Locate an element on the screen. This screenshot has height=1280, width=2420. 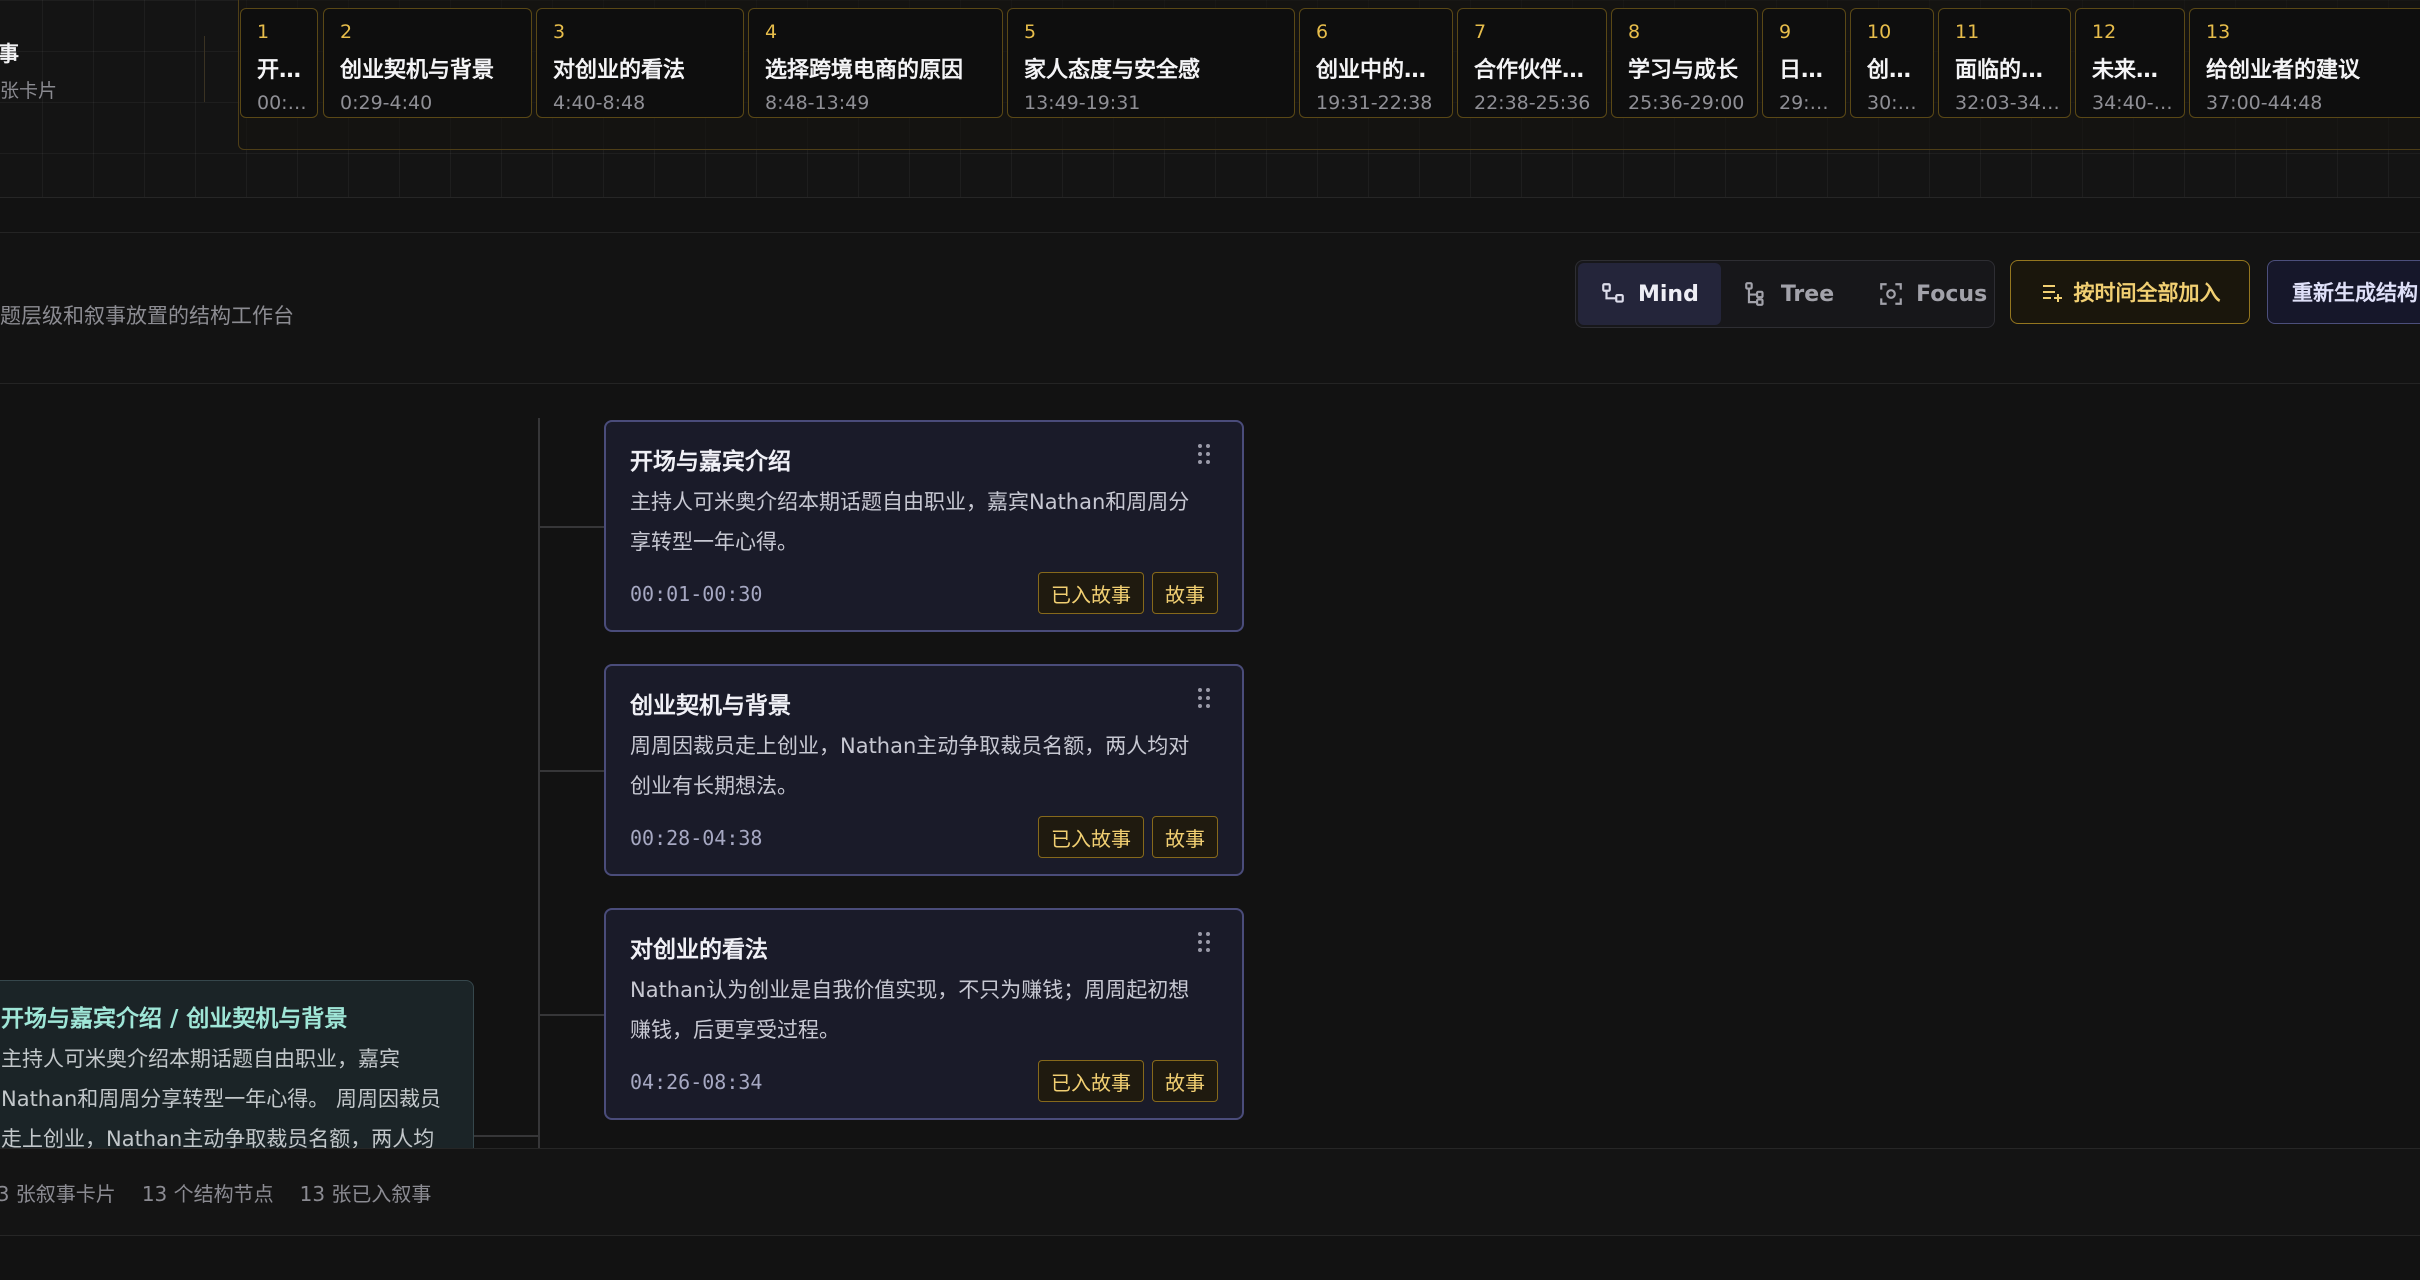
chip-number: 3 is located at coordinates (559, 32).